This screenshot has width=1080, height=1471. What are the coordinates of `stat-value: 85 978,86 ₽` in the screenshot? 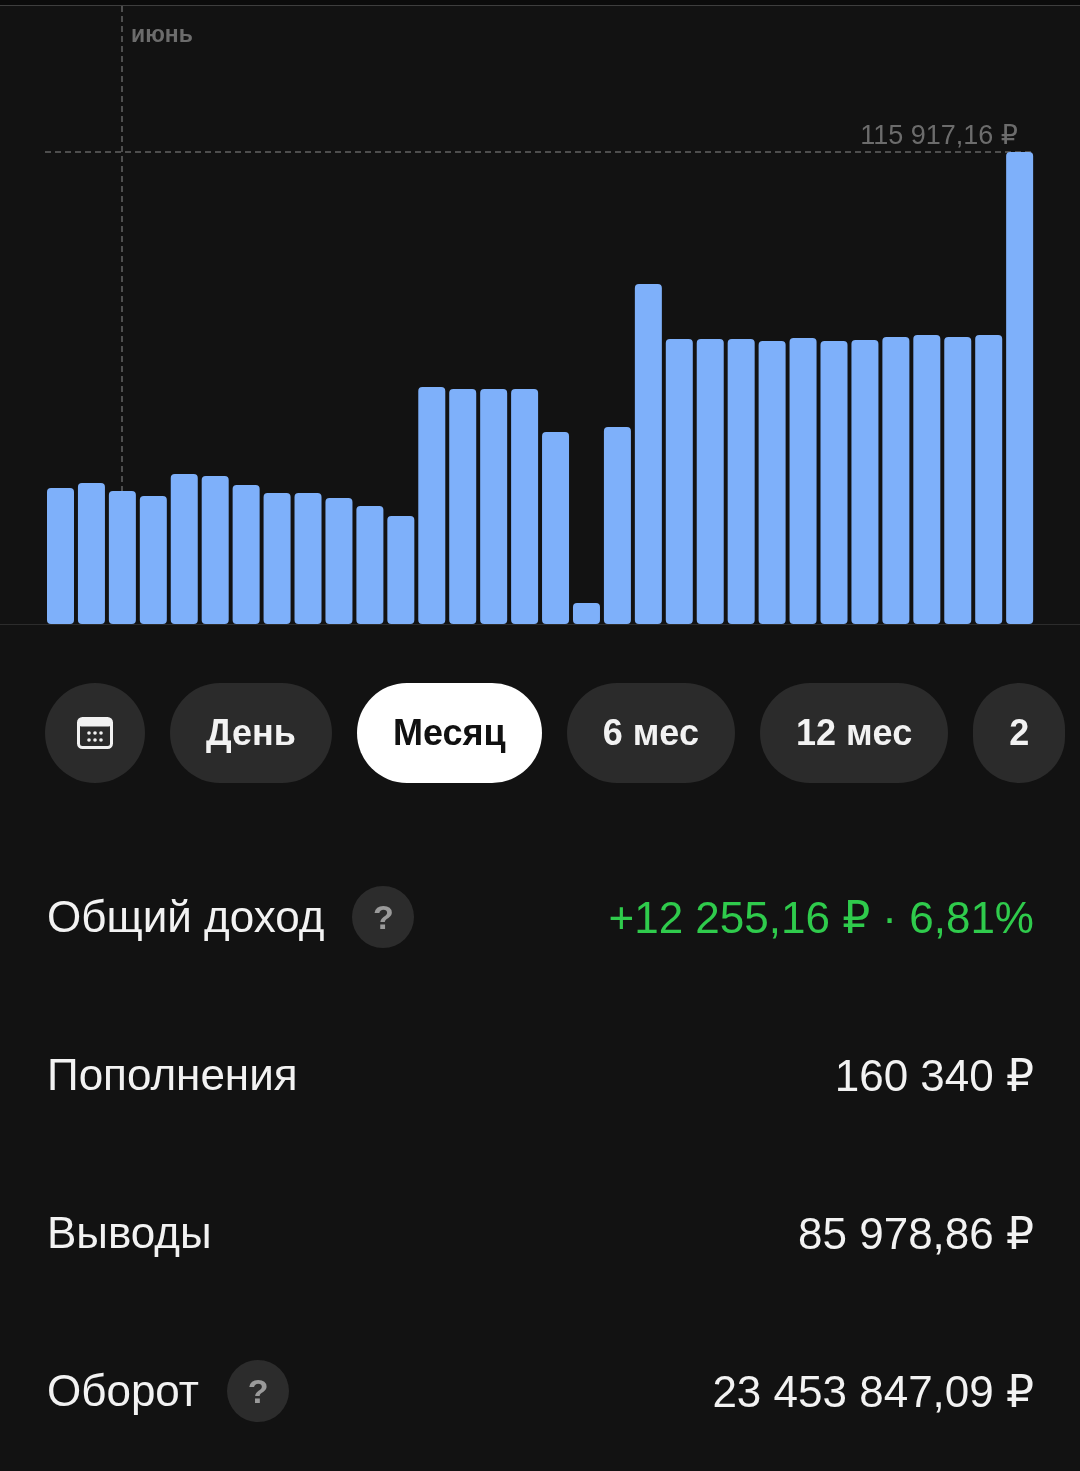 It's located at (916, 1233).